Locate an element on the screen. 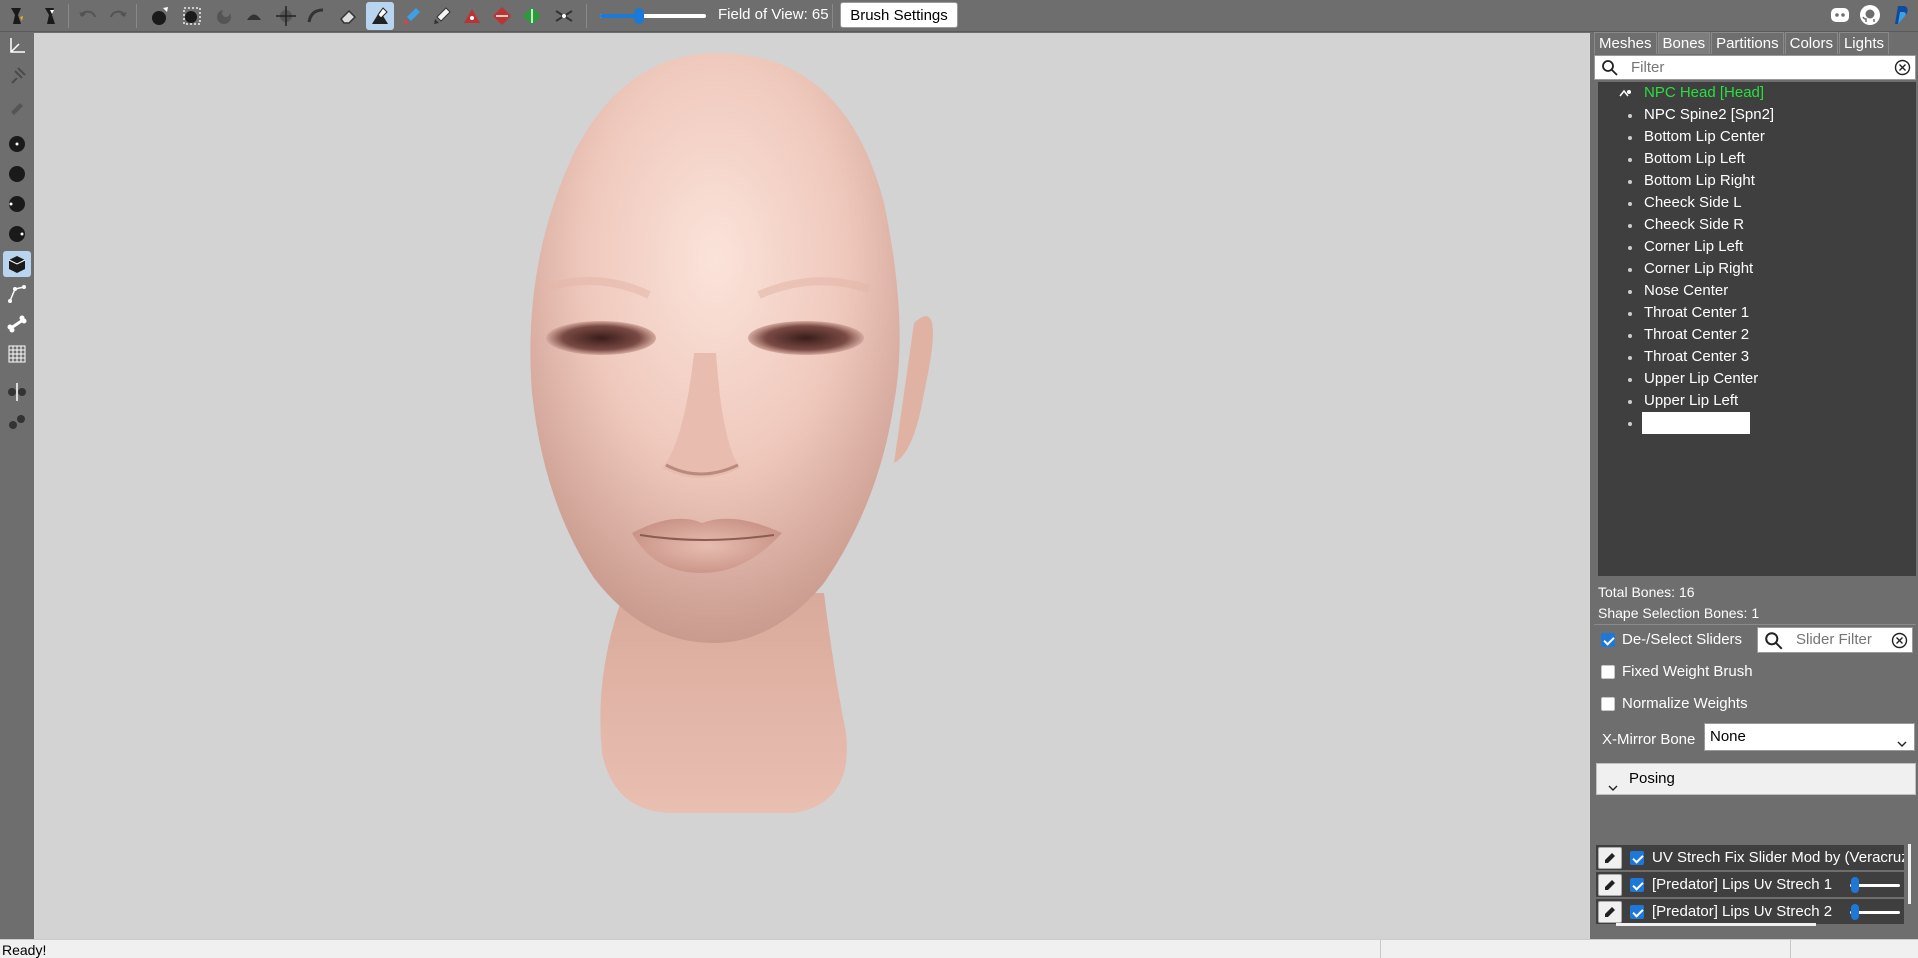  deflate-brush-icon is located at coordinates (254, 16).